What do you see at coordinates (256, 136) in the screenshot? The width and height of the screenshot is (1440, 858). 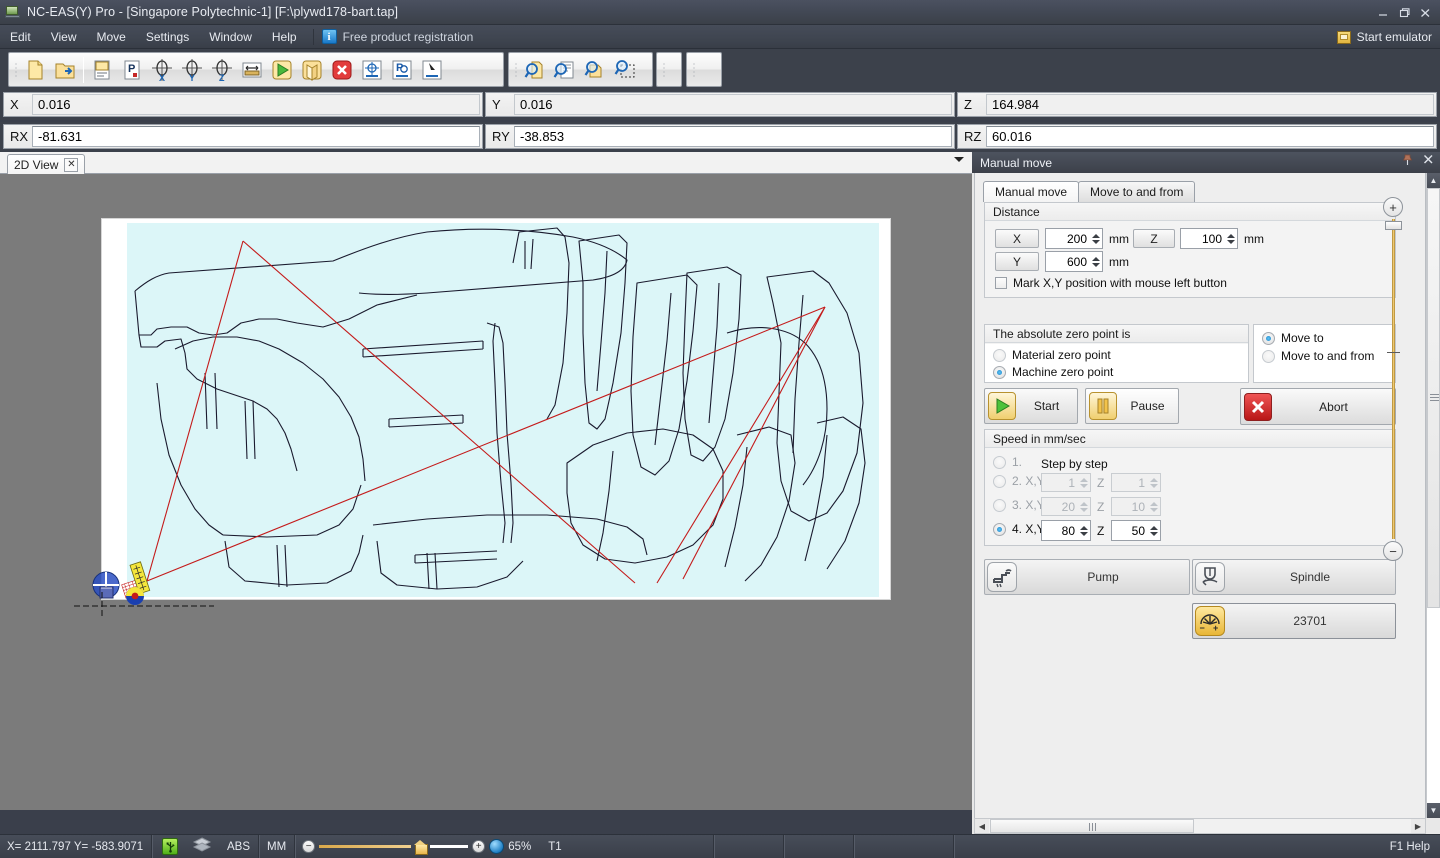 I see `coord-rx-input: -81.631` at bounding box center [256, 136].